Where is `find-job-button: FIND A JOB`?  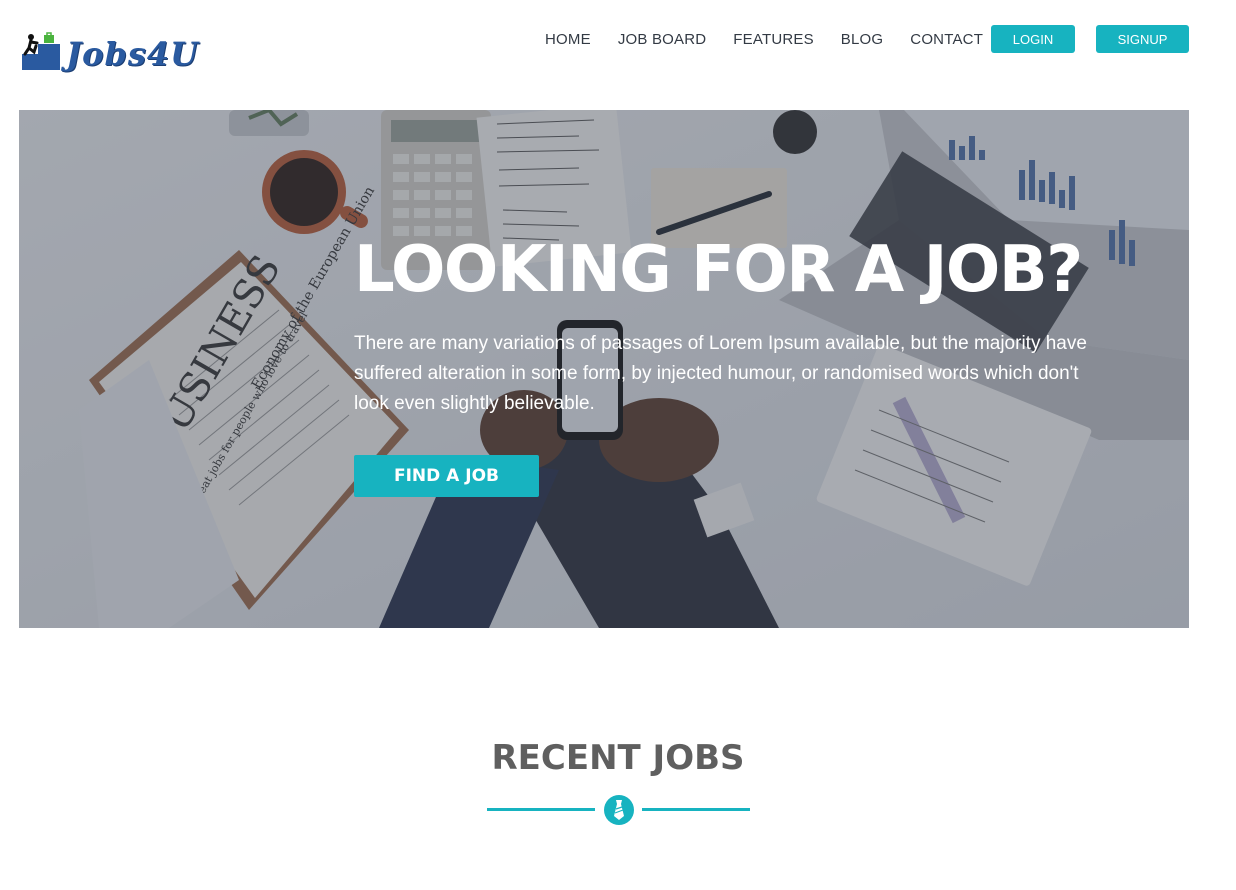
find-job-button: FIND A JOB is located at coordinates (446, 476).